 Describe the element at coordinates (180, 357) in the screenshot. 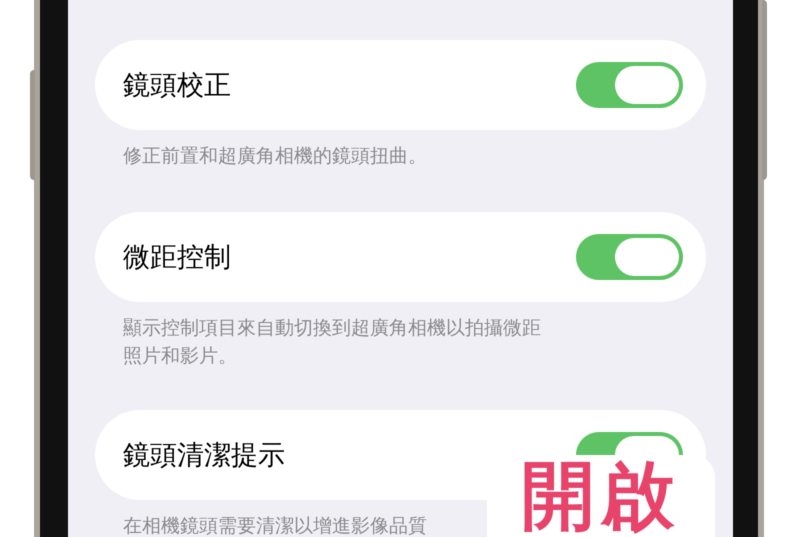

I see `footer-text: 照片和影片。` at that location.